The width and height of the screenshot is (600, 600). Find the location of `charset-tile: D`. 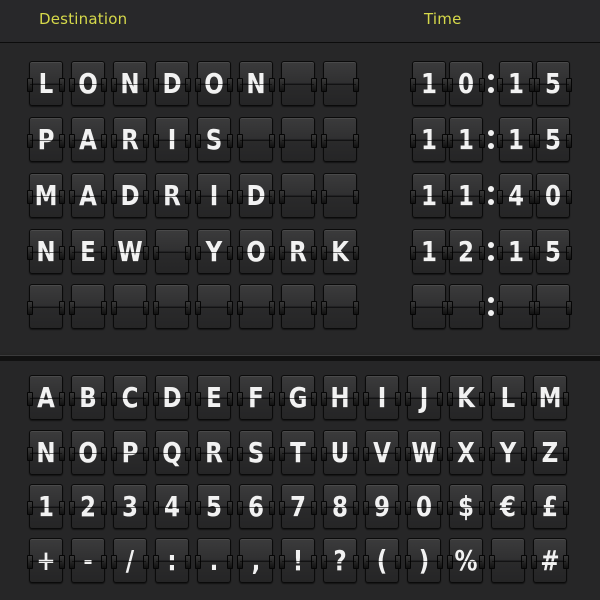

charset-tile: D is located at coordinates (172, 397).